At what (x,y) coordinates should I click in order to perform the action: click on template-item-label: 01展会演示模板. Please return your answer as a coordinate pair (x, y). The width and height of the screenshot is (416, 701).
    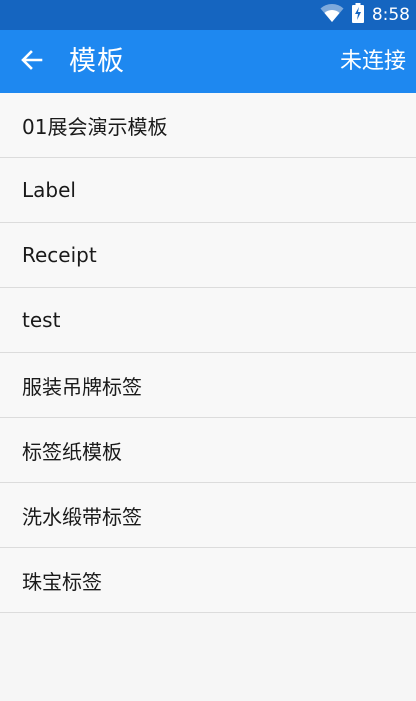
    Looking at the image, I should click on (95, 126).